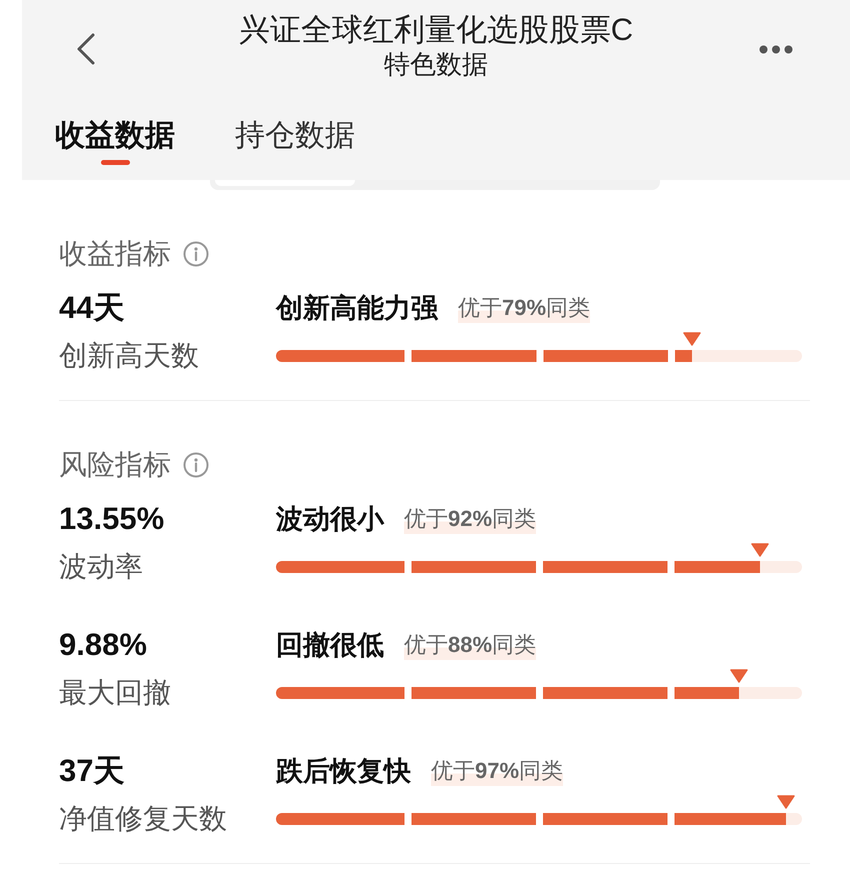 Image resolution: width=850 pixels, height=870 pixels. What do you see at coordinates (330, 645) in the screenshot?
I see `rating-title: 回撤很低` at bounding box center [330, 645].